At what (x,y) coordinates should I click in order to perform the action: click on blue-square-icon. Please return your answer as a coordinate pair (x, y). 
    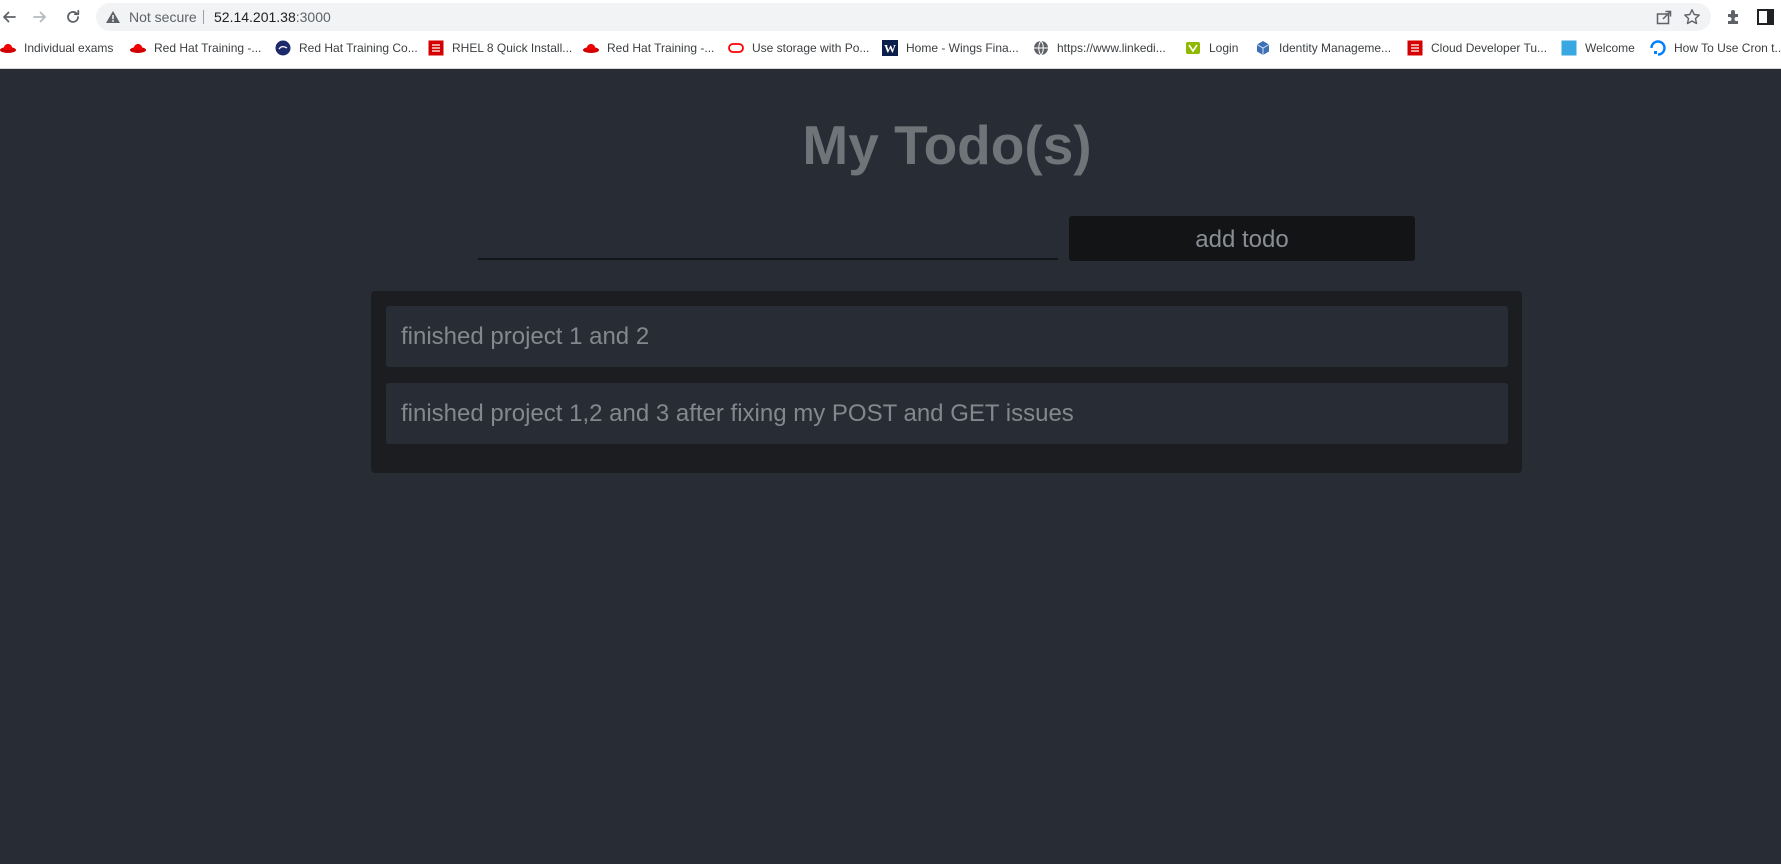
    Looking at the image, I should click on (1569, 48).